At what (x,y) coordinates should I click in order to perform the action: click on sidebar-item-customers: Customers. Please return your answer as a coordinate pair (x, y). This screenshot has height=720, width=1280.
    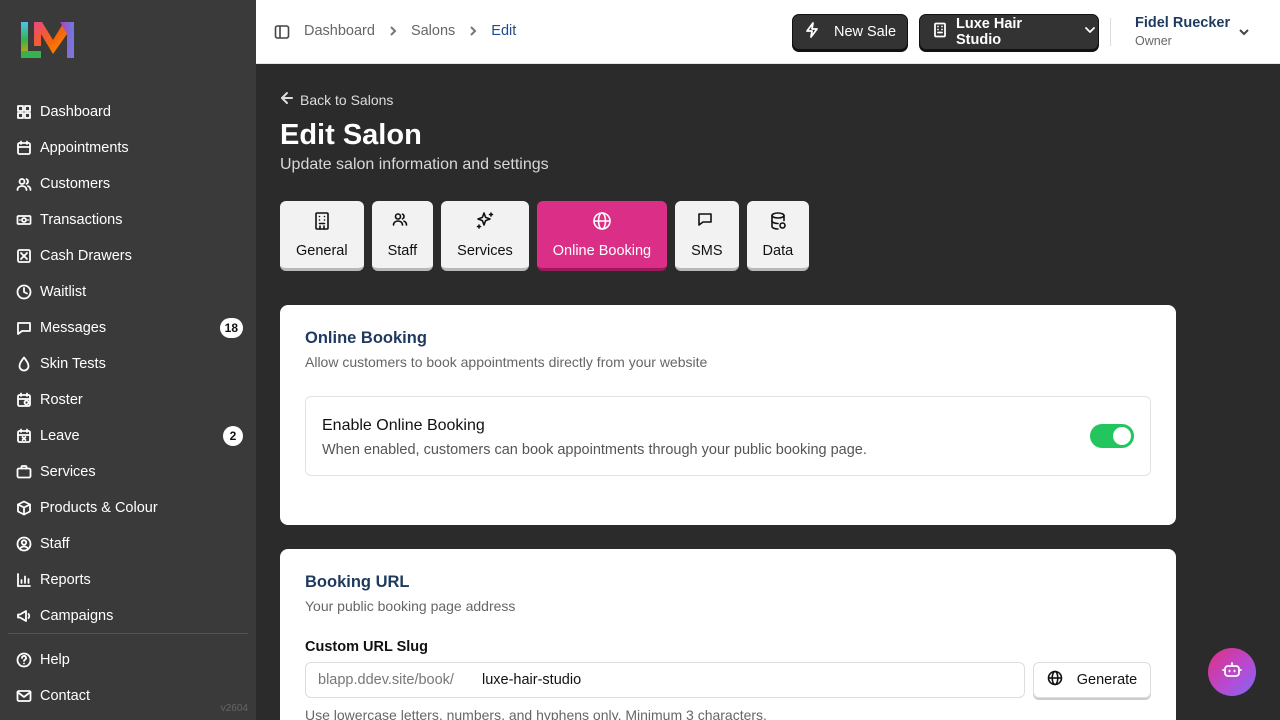
    Looking at the image, I should click on (128, 184).